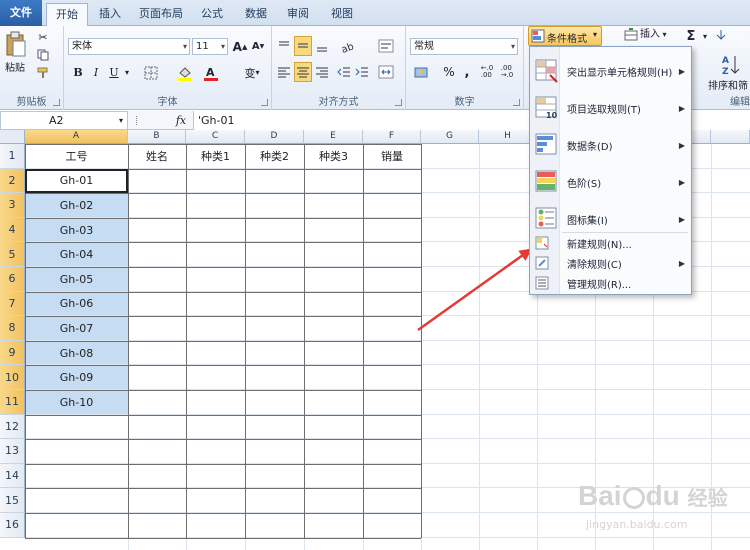  Describe the element at coordinates (264, 102) in the screenshot. I see `font-launcher-icon` at that location.